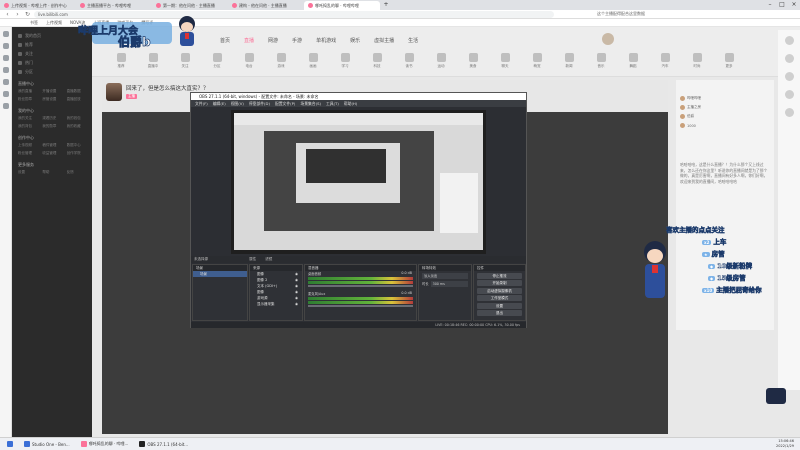  What do you see at coordinates (5, 94) in the screenshot?
I see `sidebar-chat-icon` at bounding box center [5, 94].